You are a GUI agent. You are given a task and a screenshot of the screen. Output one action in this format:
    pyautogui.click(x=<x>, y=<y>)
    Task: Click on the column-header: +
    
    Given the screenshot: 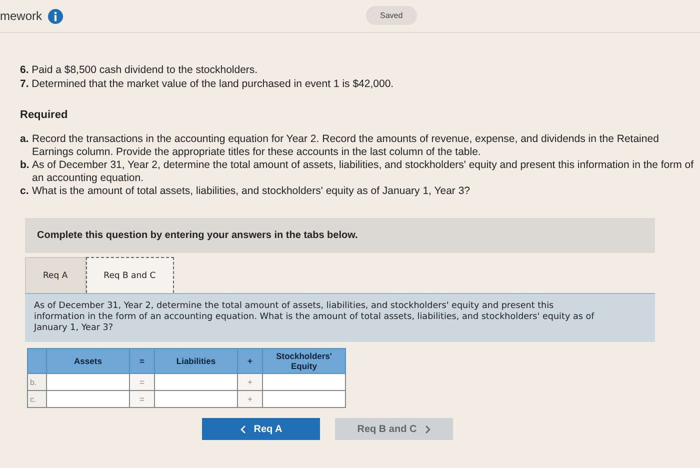 What is the action you would take?
    pyautogui.click(x=250, y=361)
    